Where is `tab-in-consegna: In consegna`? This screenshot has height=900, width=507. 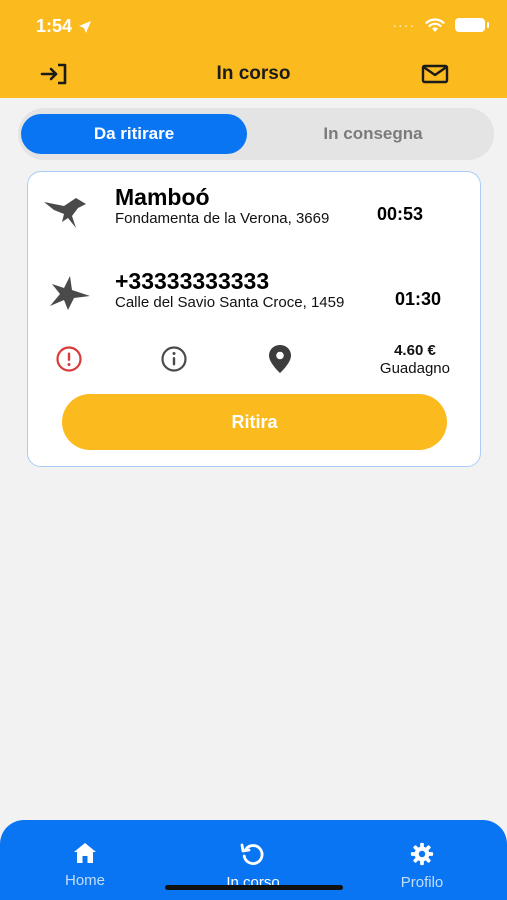 tab-in-consegna: In consegna is located at coordinates (373, 134).